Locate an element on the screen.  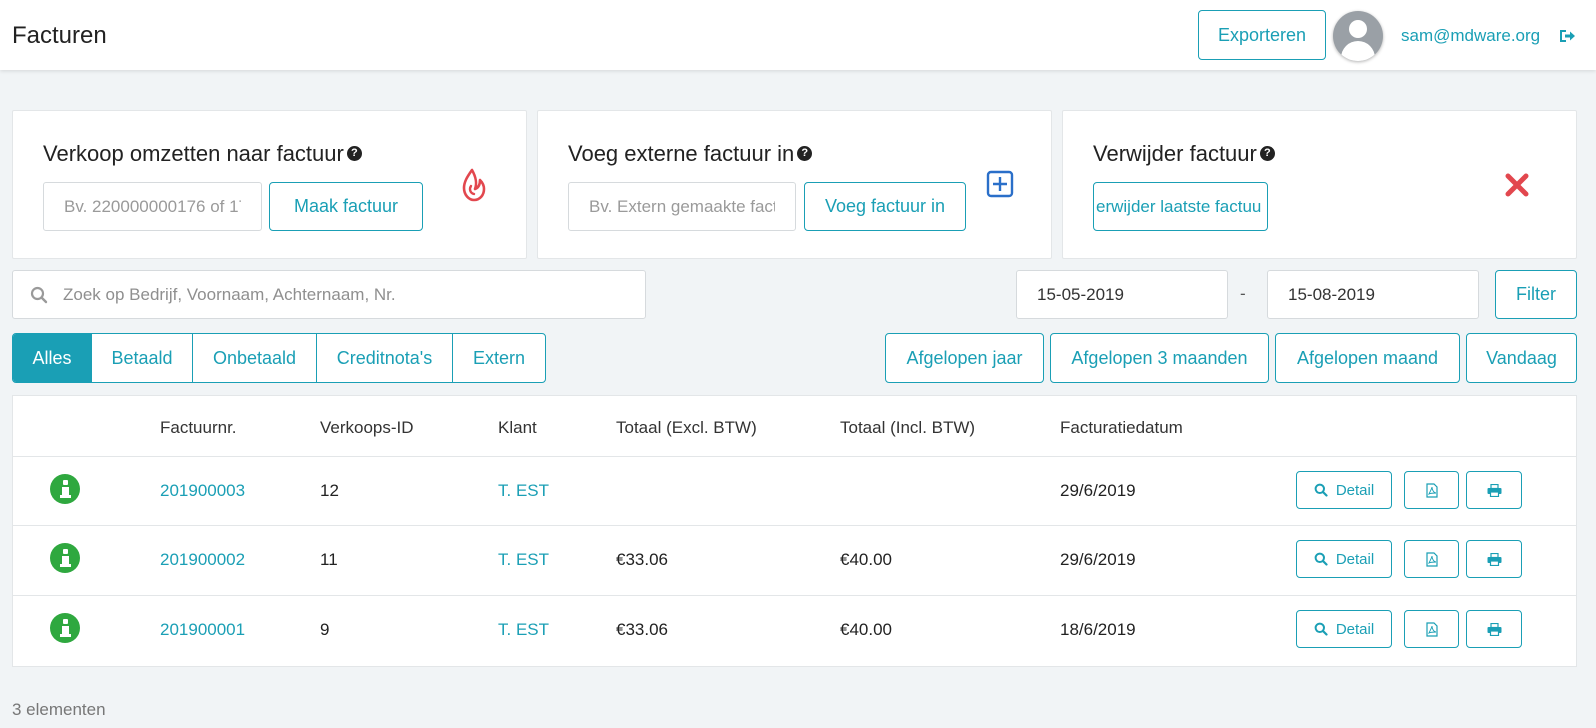
column-header-total-excl: Totaal (Excl. BTW) is located at coordinates (686, 428).